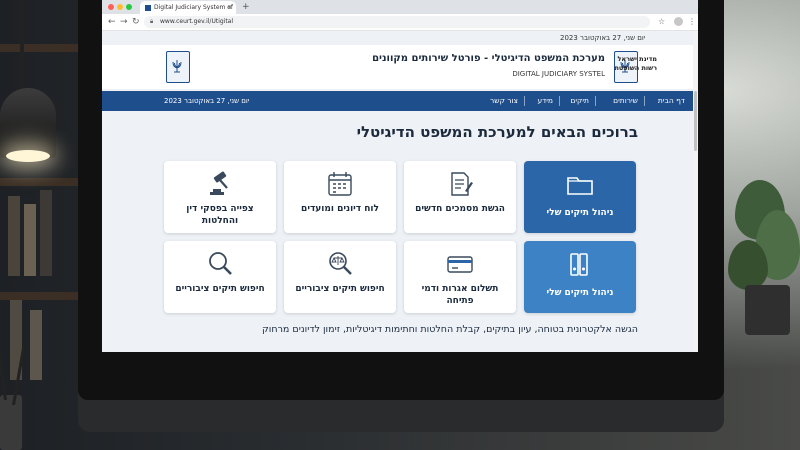 The width and height of the screenshot is (800, 450). Describe the element at coordinates (120, 7) in the screenshot. I see `minimize-window-button` at that location.